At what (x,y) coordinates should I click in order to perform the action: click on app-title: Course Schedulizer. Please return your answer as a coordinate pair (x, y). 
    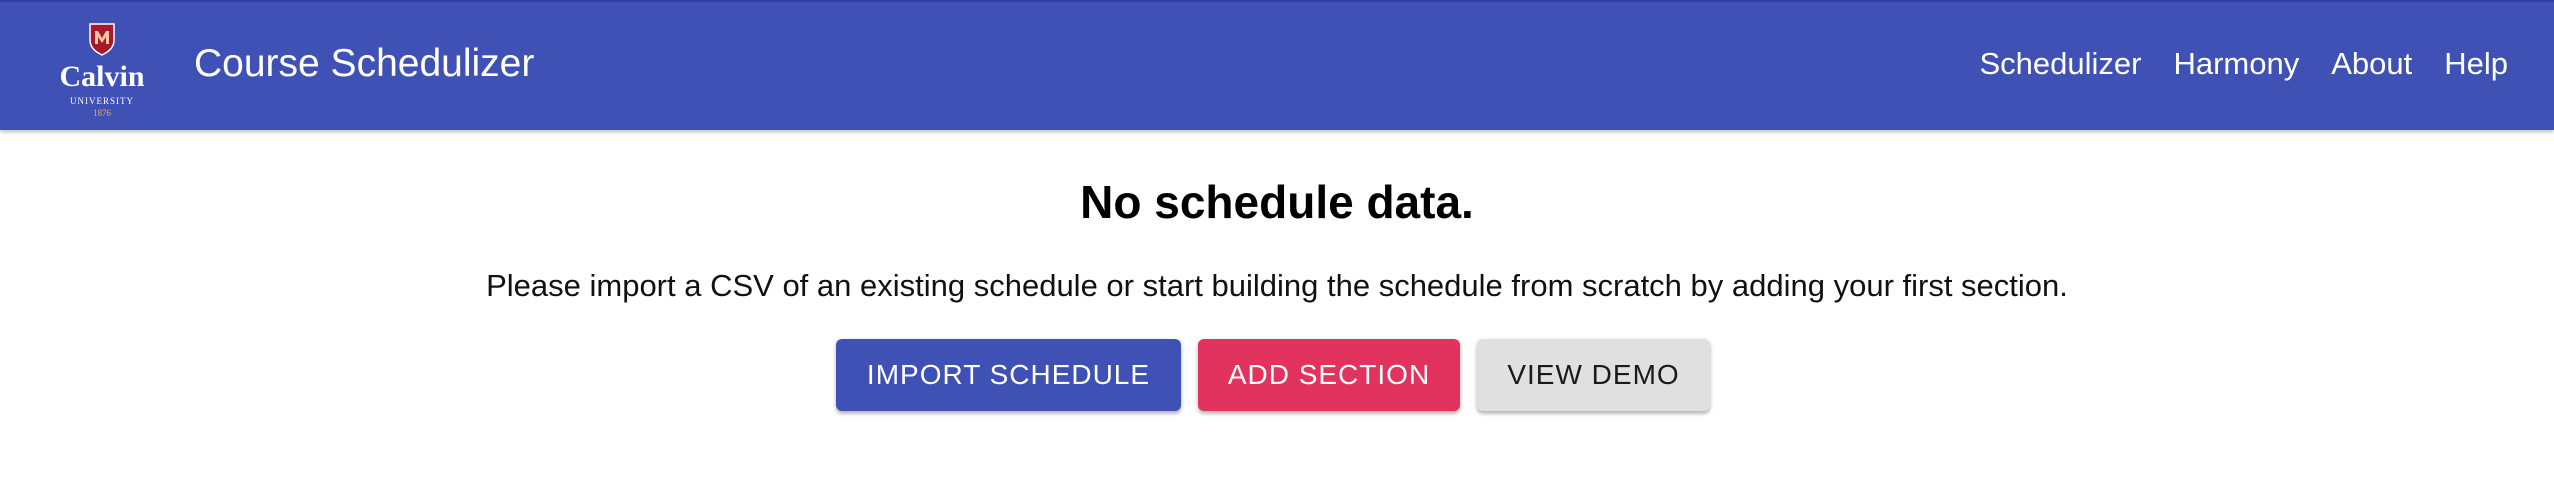
    Looking at the image, I should click on (364, 63).